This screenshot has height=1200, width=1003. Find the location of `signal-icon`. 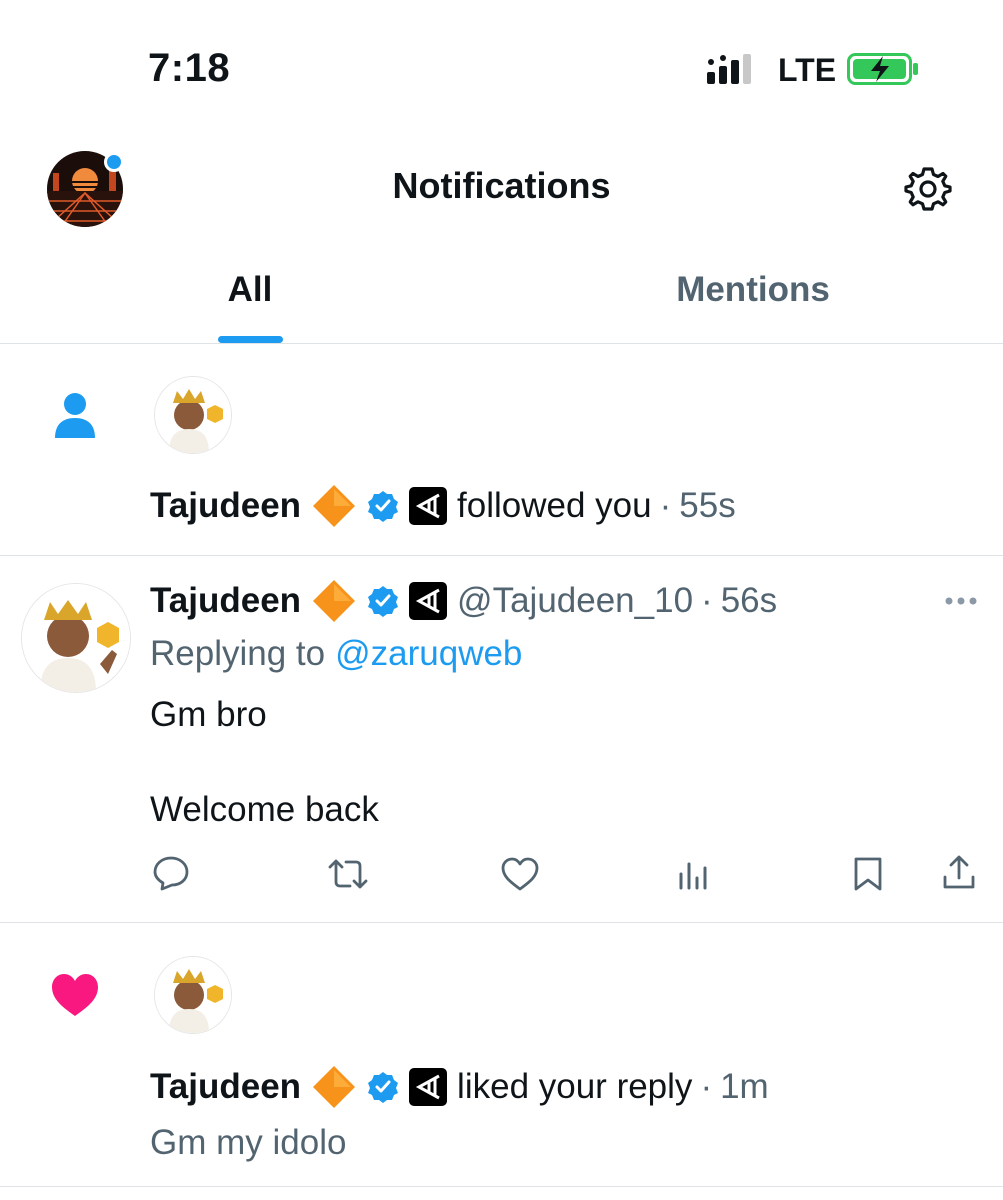

signal-icon is located at coordinates (729, 69).